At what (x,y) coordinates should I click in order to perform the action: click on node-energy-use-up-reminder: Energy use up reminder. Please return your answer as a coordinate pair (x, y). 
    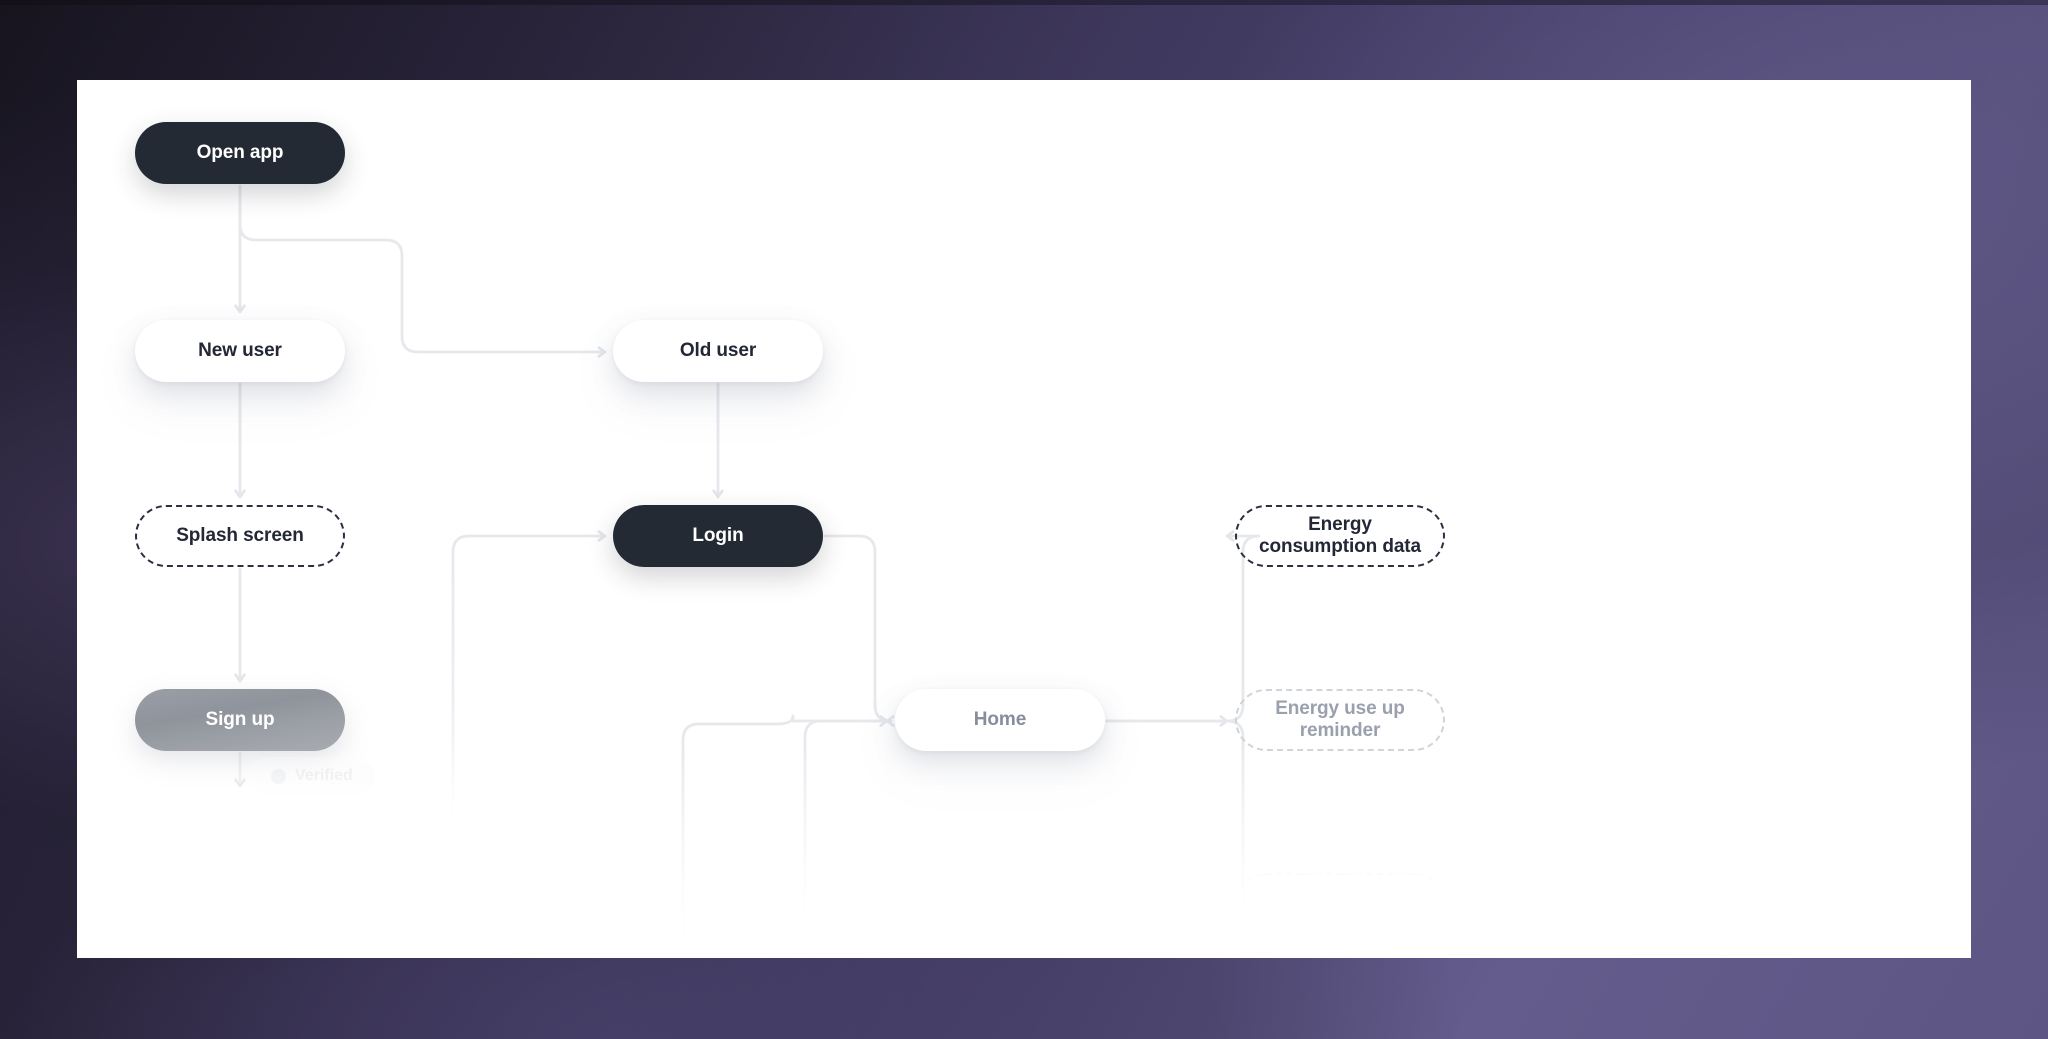
    Looking at the image, I should click on (1340, 720).